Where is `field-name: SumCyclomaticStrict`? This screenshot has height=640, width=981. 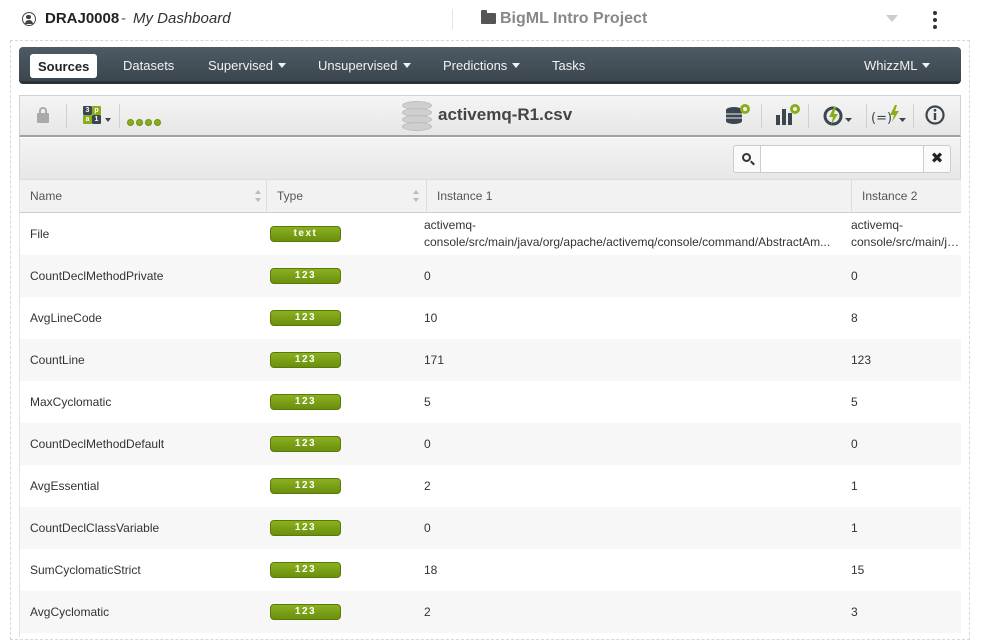
field-name: SumCyclomaticStrict is located at coordinates (145, 570).